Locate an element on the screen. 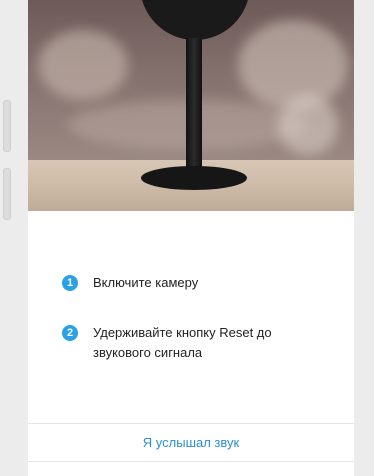 The width and height of the screenshot is (374, 476). step-number-badge: 1 is located at coordinates (70, 283).